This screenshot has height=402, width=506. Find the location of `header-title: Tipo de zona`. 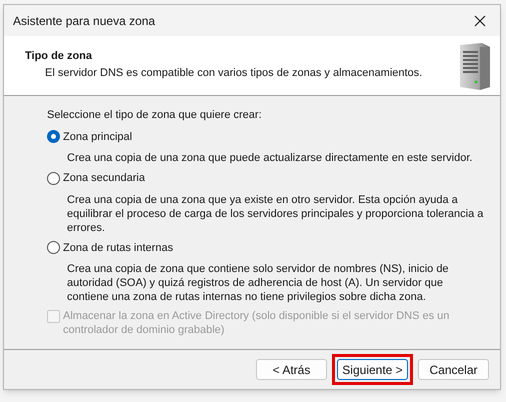

header-title: Tipo de zona is located at coordinates (59, 56).